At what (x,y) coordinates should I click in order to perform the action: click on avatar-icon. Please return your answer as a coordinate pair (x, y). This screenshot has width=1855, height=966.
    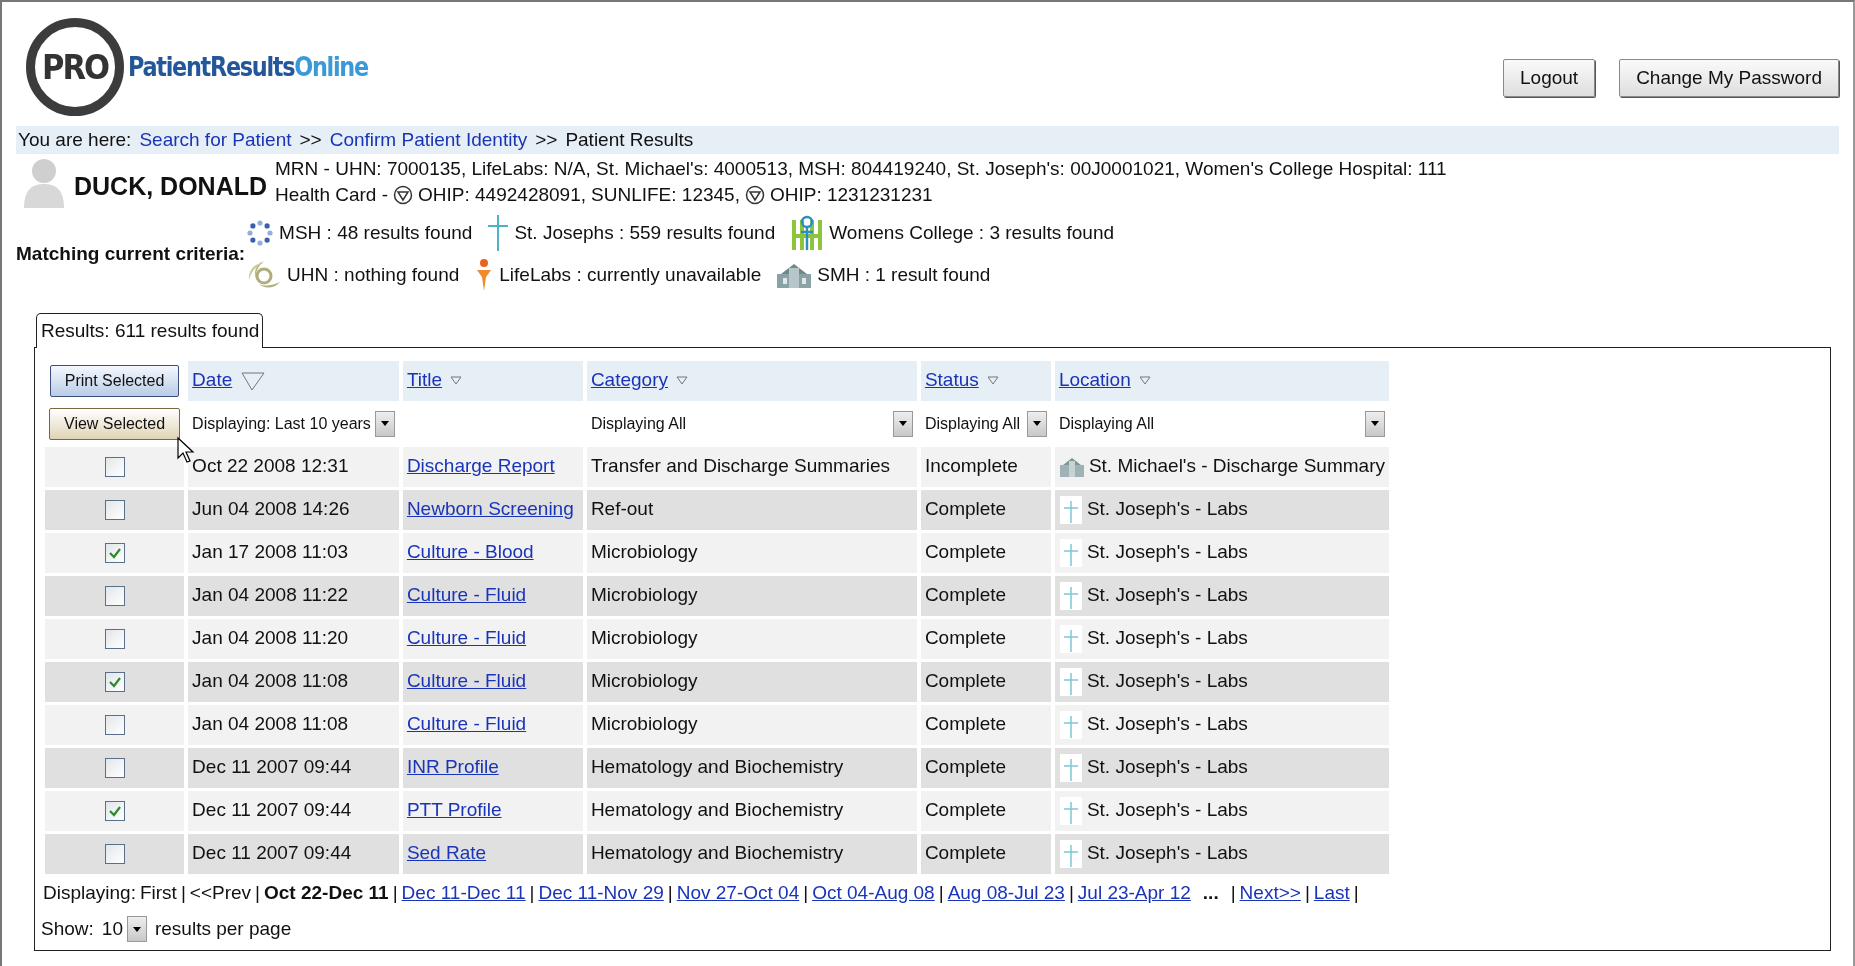
    Looking at the image, I should click on (44, 182).